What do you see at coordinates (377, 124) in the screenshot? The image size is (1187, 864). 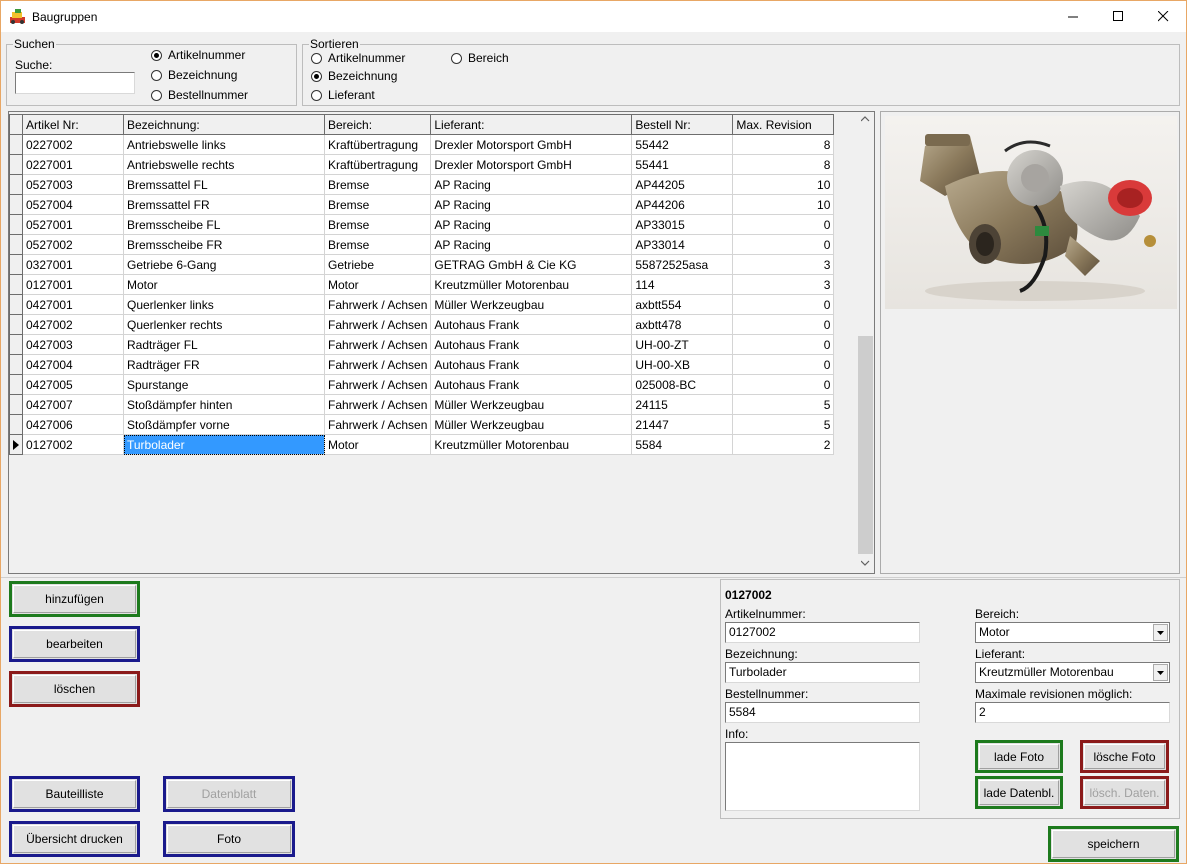 I see `column-header: Bereich:` at bounding box center [377, 124].